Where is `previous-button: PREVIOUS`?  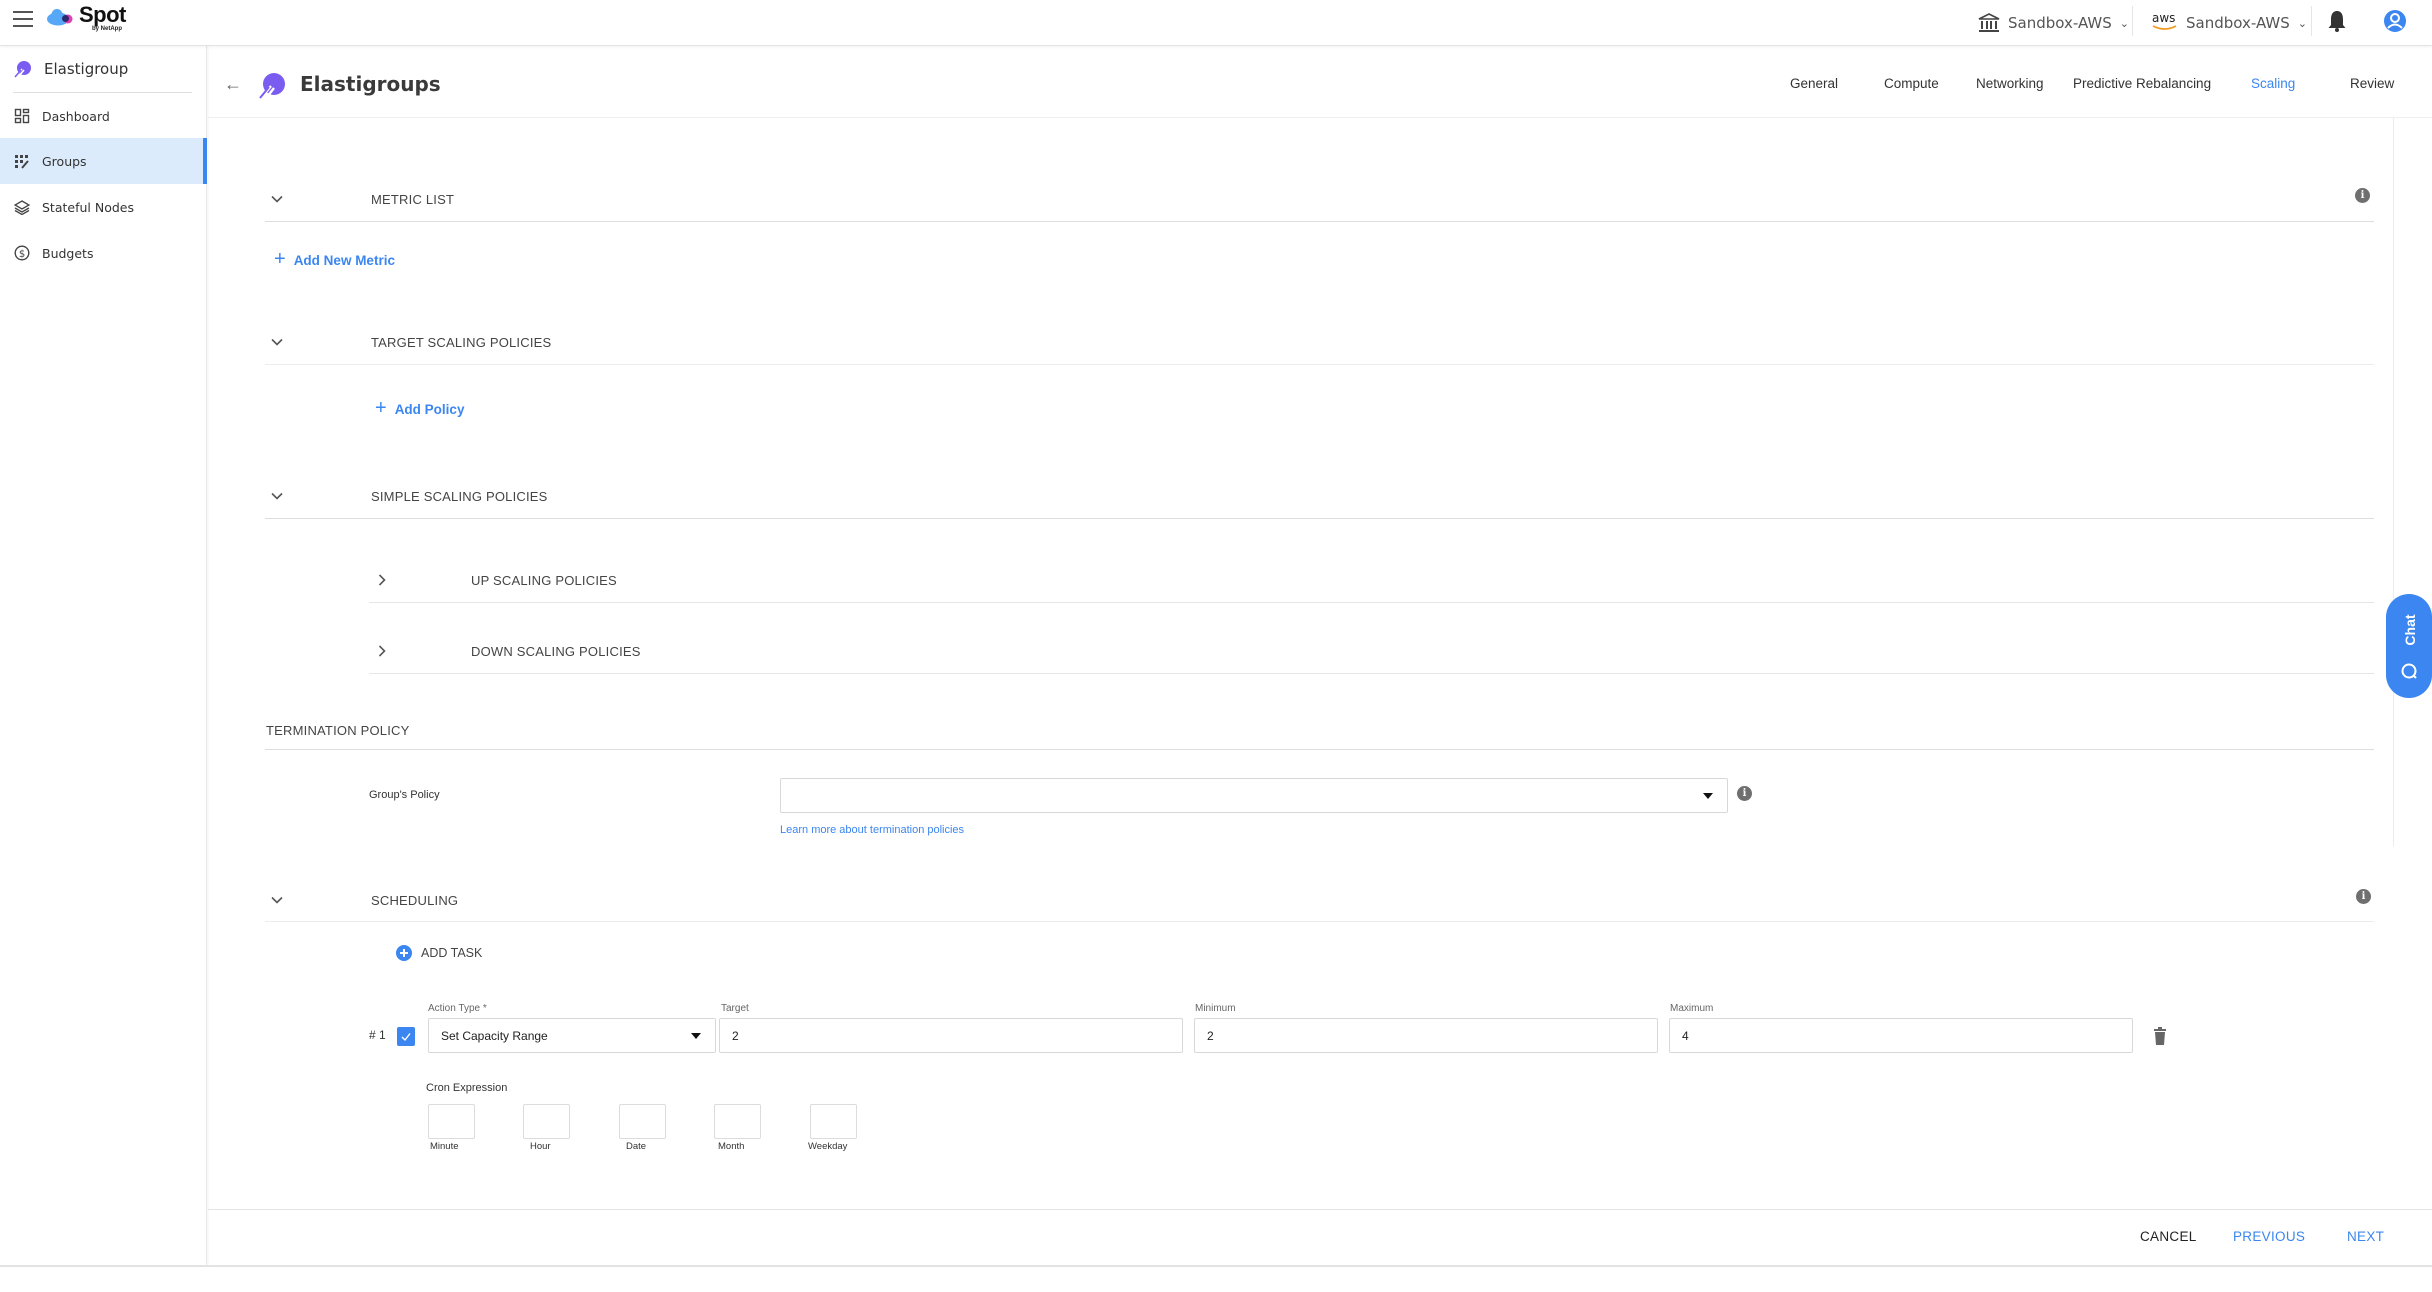 previous-button: PREVIOUS is located at coordinates (2269, 1236).